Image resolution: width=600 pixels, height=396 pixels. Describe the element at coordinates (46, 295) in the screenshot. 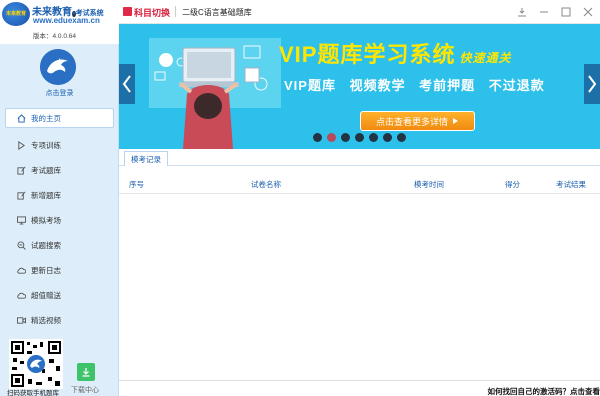

I see `sidebar-item-label: 超值赠送` at that location.